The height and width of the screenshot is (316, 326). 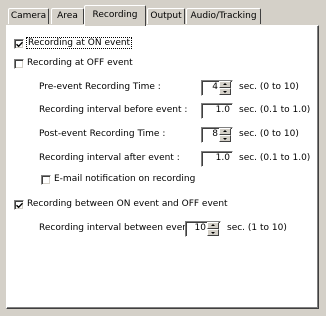 What do you see at coordinates (46, 180) in the screenshot?
I see `email-notify-checkbox` at bounding box center [46, 180].